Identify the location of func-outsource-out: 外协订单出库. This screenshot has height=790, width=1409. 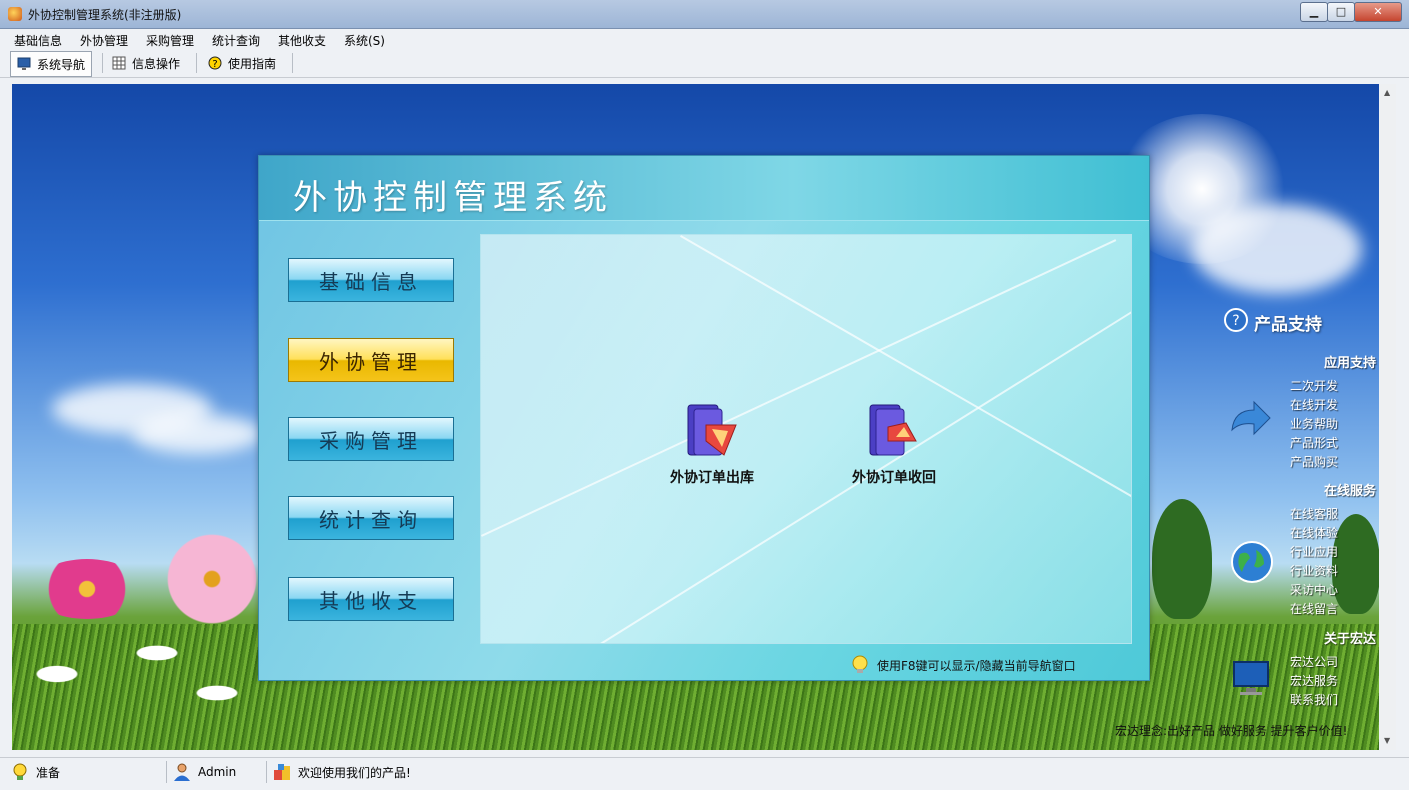
(712, 444).